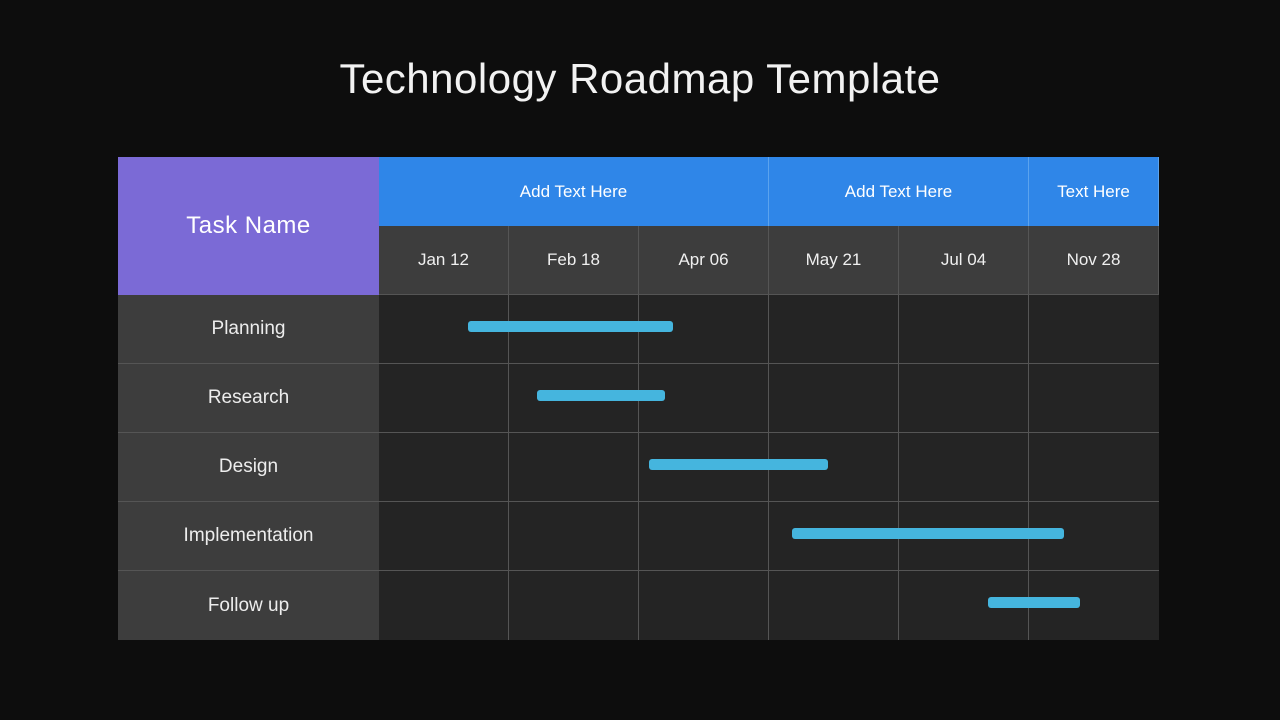 This screenshot has width=1280, height=720. What do you see at coordinates (248, 398) in the screenshot?
I see `task-label-research: Research` at bounding box center [248, 398].